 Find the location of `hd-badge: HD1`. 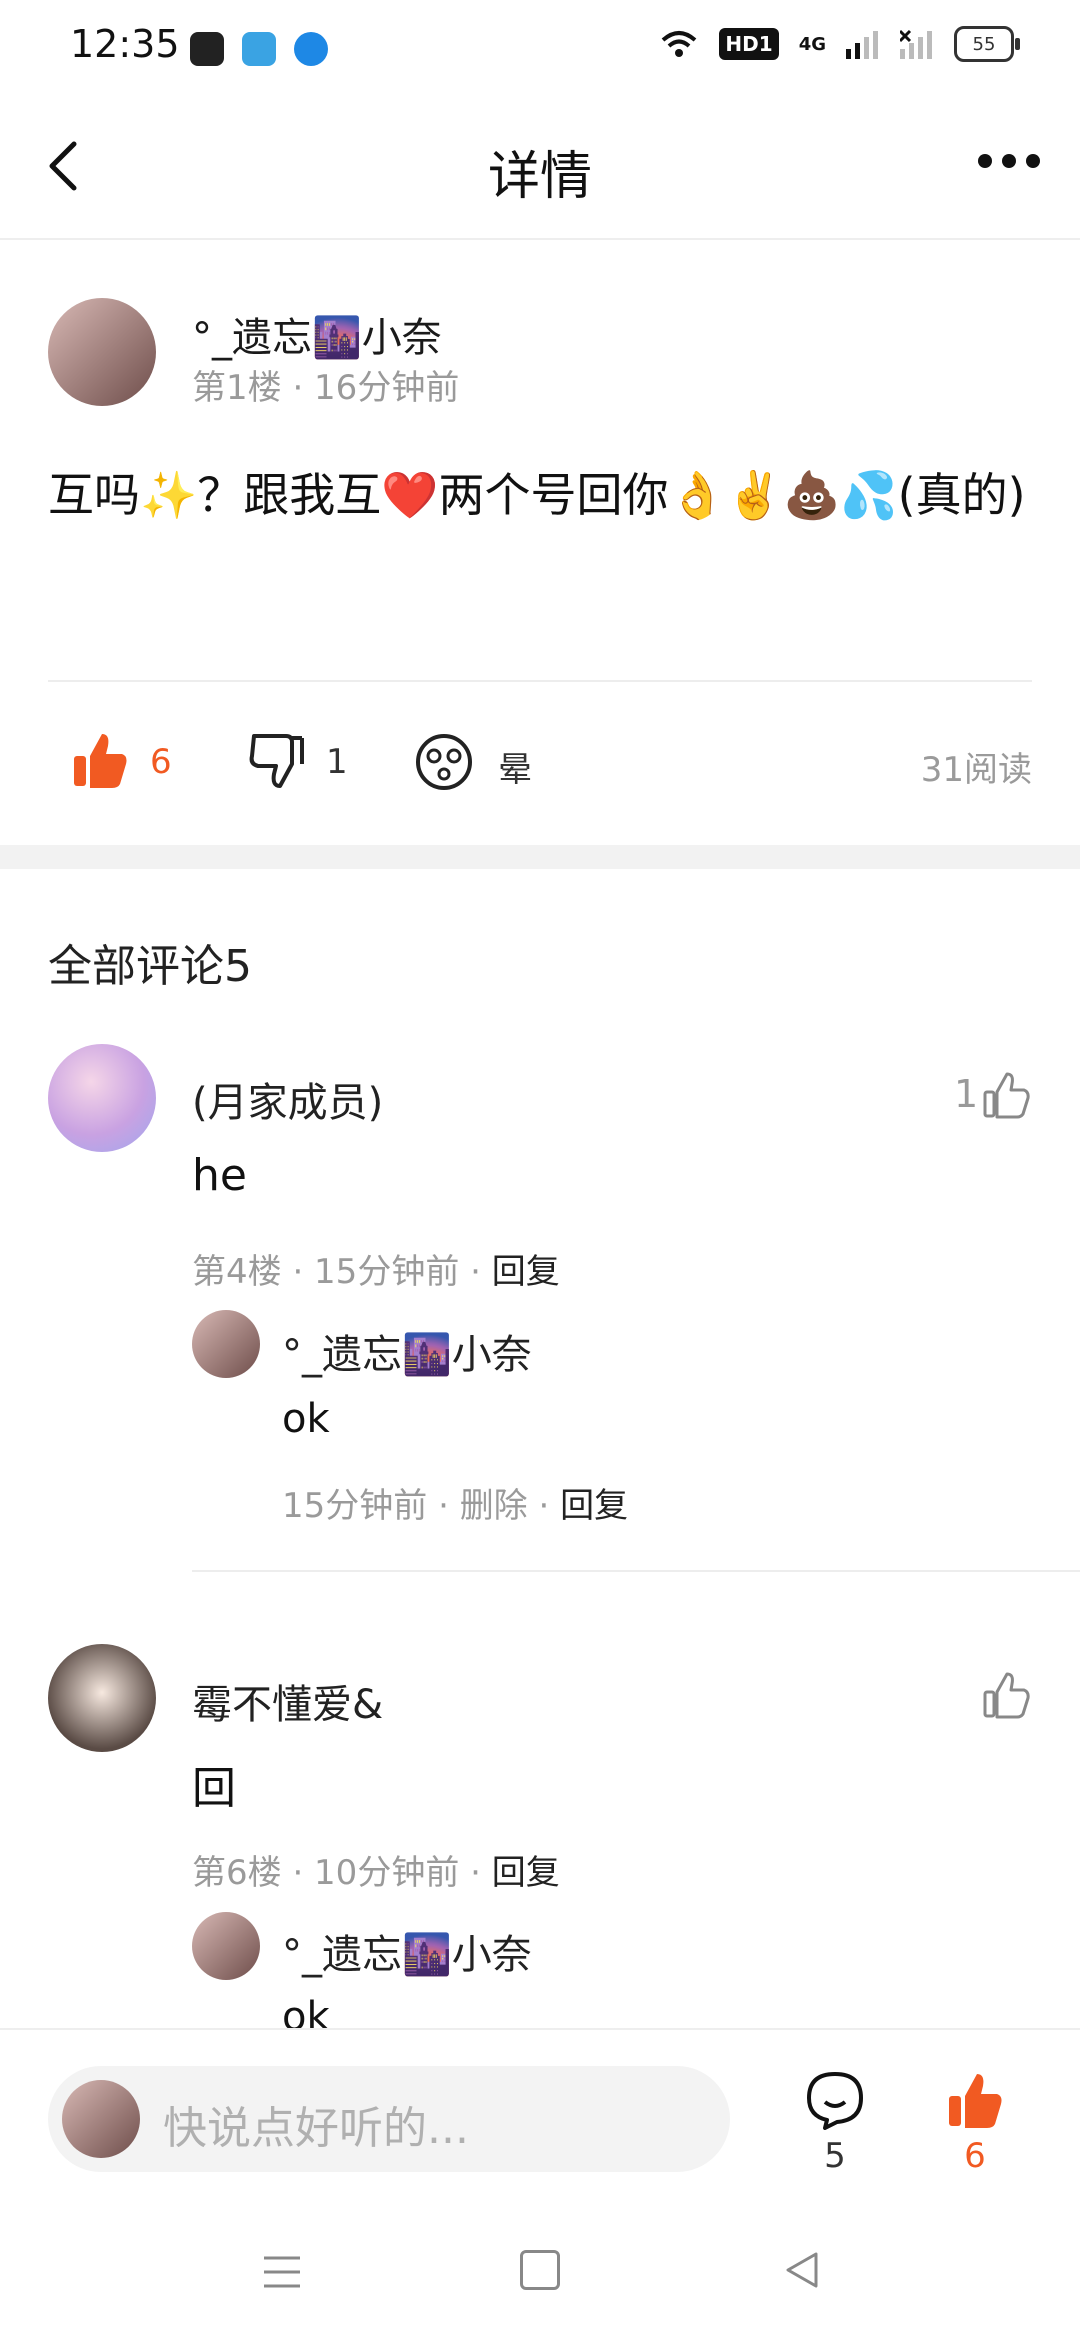

hd-badge: HD1 is located at coordinates (749, 44).